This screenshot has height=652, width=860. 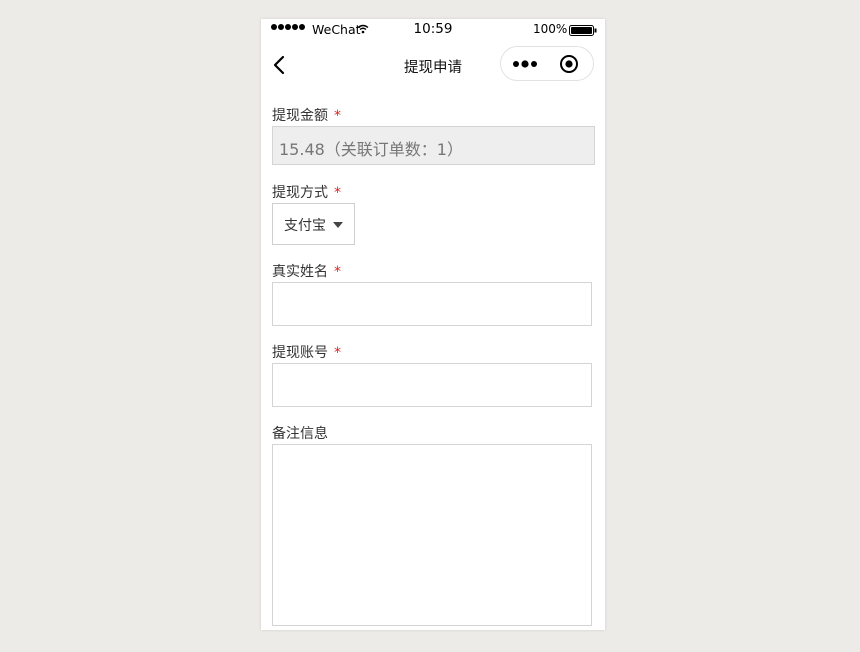 I want to click on chevron-down-icon, so click(x=338, y=225).